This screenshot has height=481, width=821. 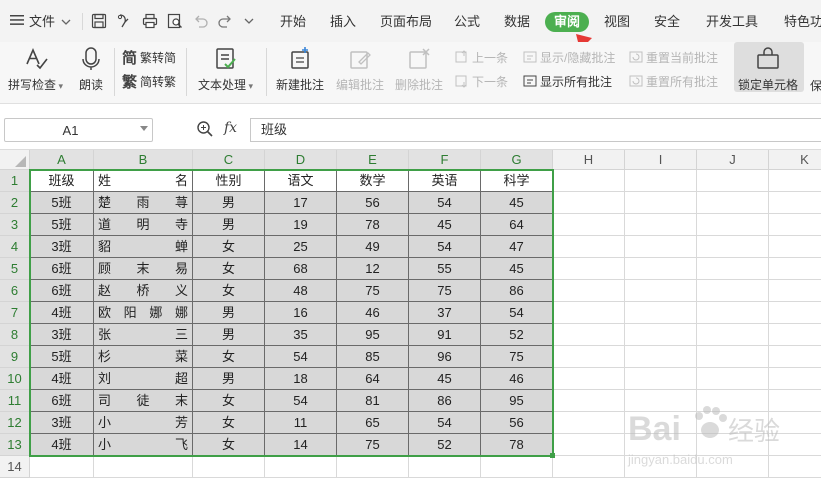 What do you see at coordinates (150, 21) in the screenshot?
I see `print-icon` at bounding box center [150, 21].